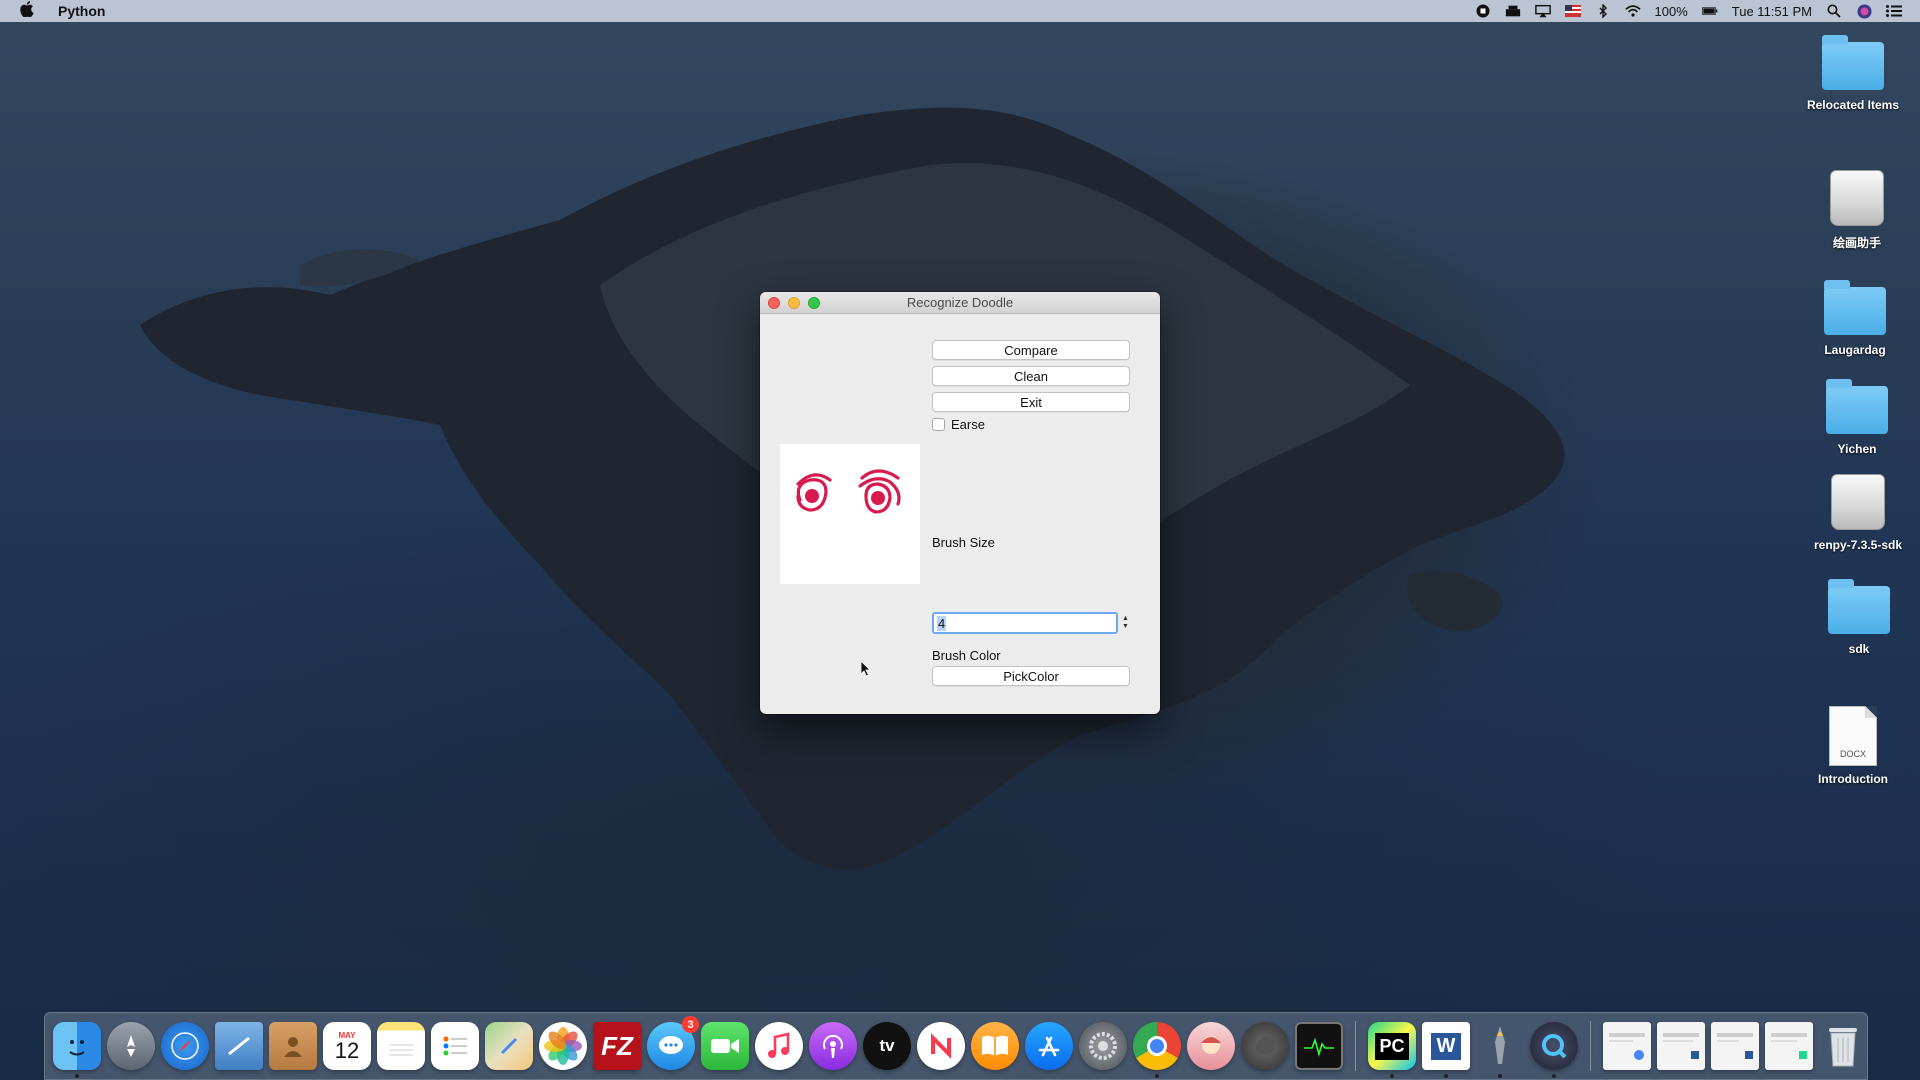 This screenshot has width=1920, height=1080. Describe the element at coordinates (779, 1046) in the screenshot. I see `itunes-music-icon` at that location.